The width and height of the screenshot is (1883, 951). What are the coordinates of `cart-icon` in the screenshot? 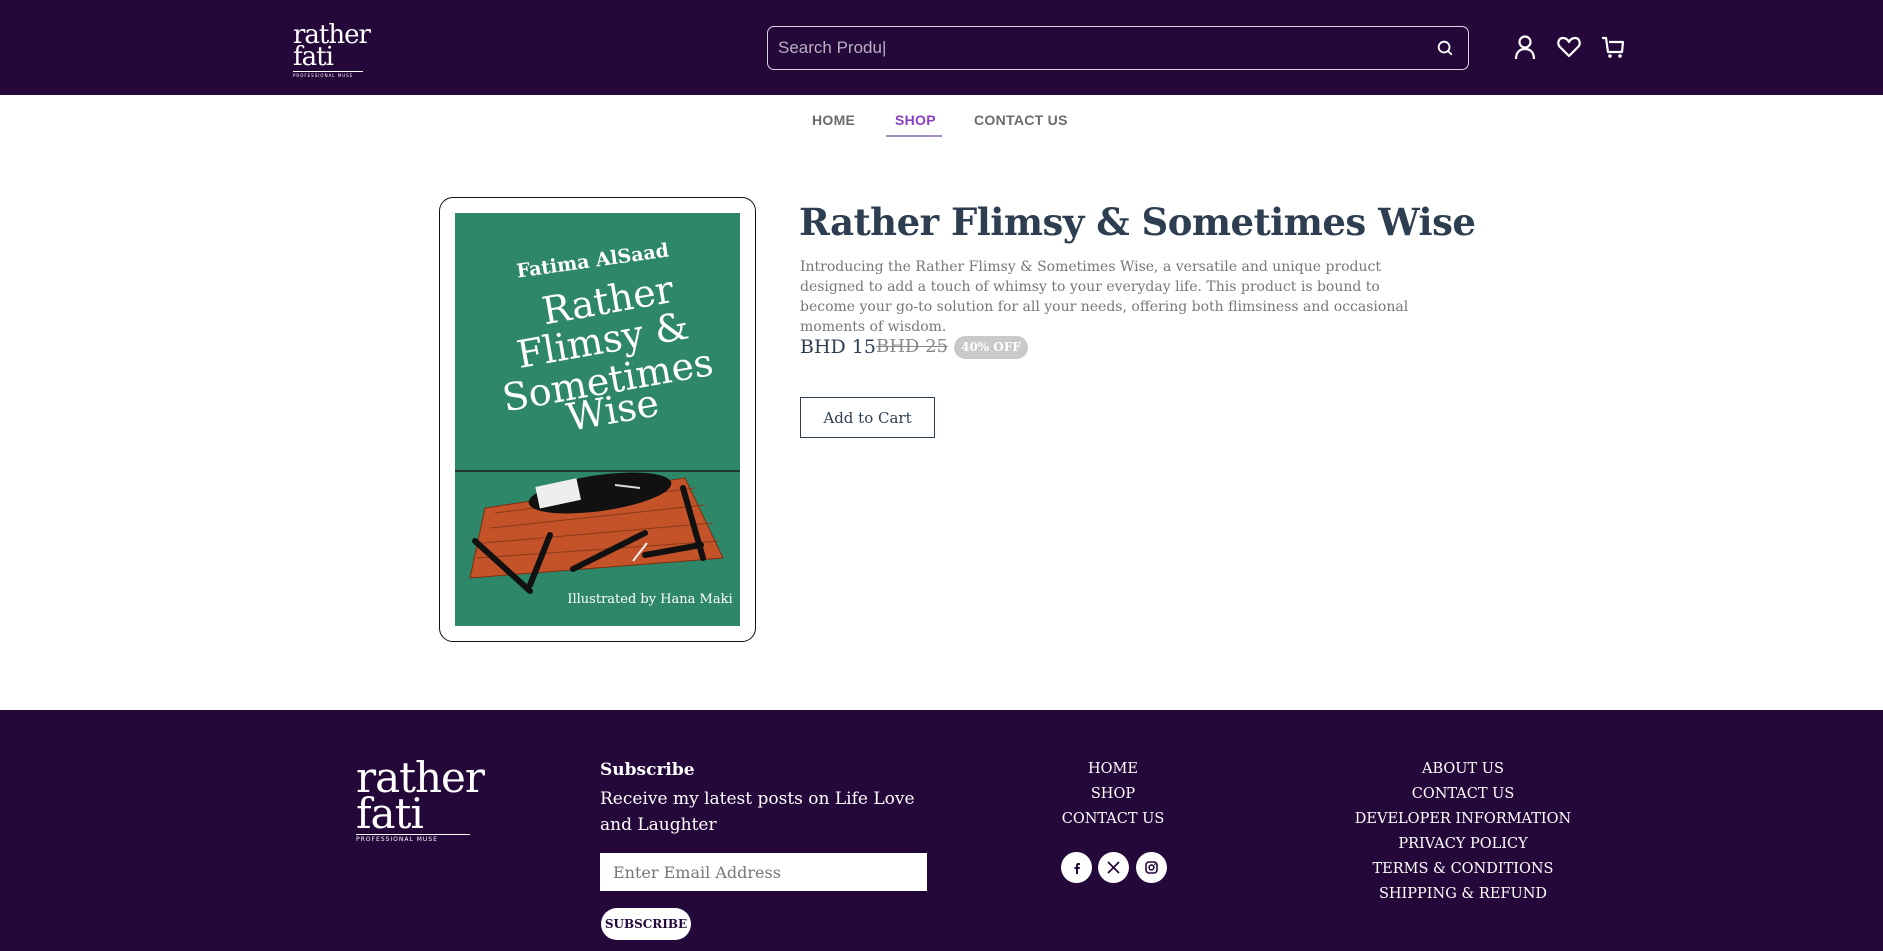 It's located at (1613, 47).